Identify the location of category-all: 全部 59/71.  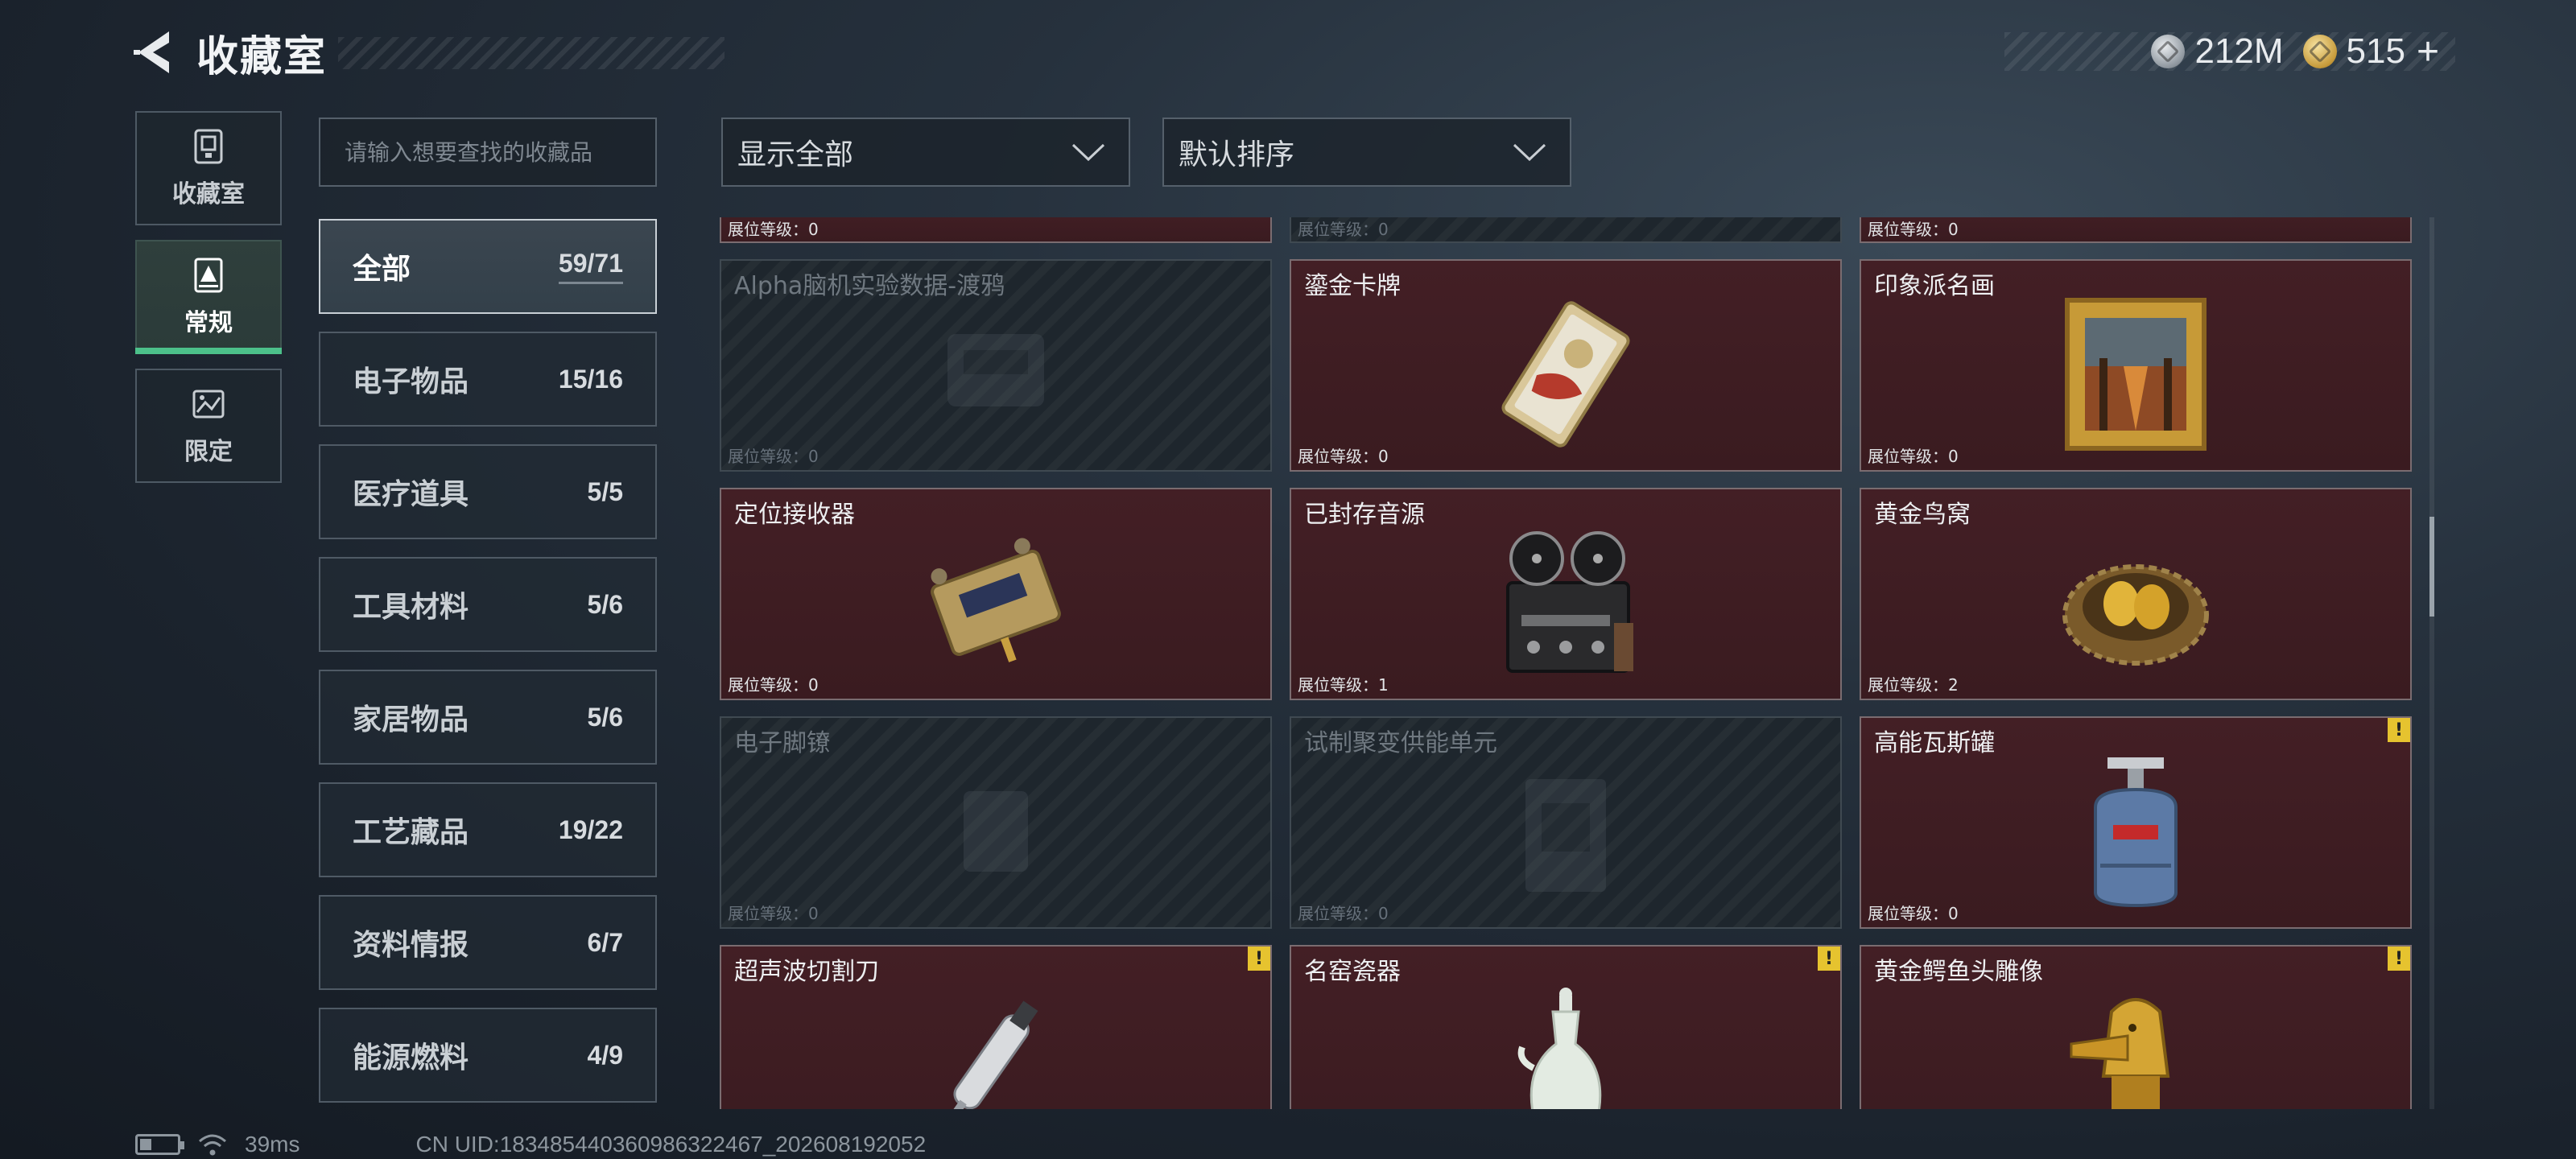
(488, 266).